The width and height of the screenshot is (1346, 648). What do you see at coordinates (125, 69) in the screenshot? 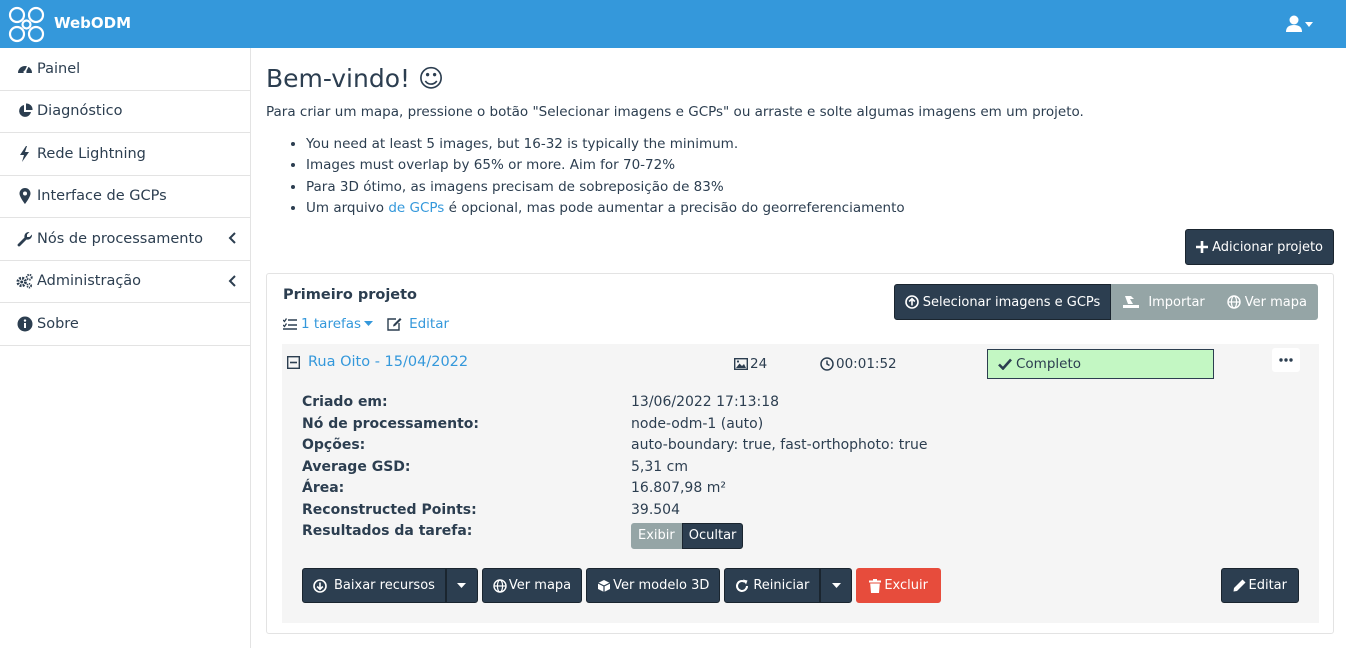
I see `sidebar-item-painel: Painel` at bounding box center [125, 69].